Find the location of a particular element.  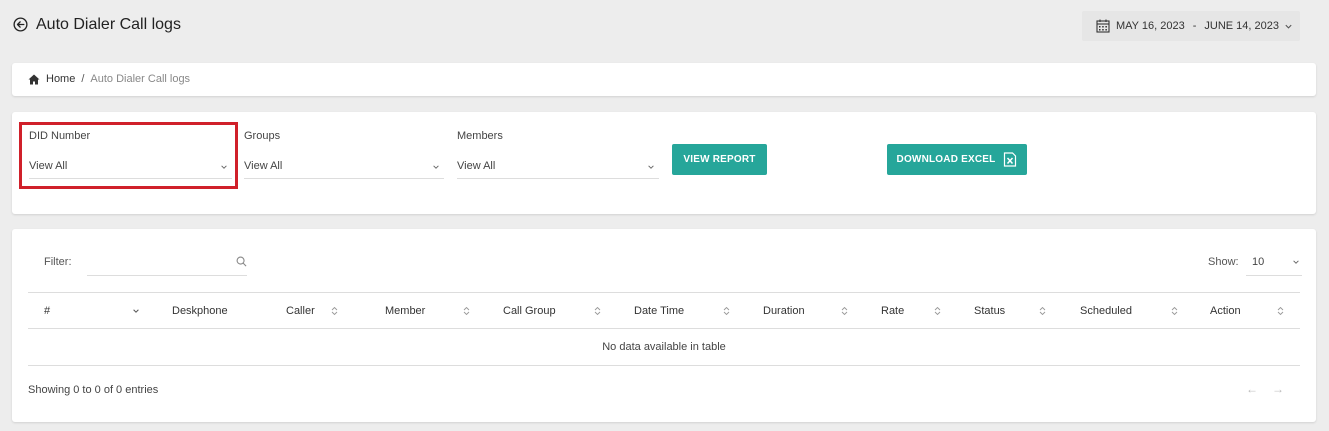

empty-table-message: No data available in table is located at coordinates (664, 347).